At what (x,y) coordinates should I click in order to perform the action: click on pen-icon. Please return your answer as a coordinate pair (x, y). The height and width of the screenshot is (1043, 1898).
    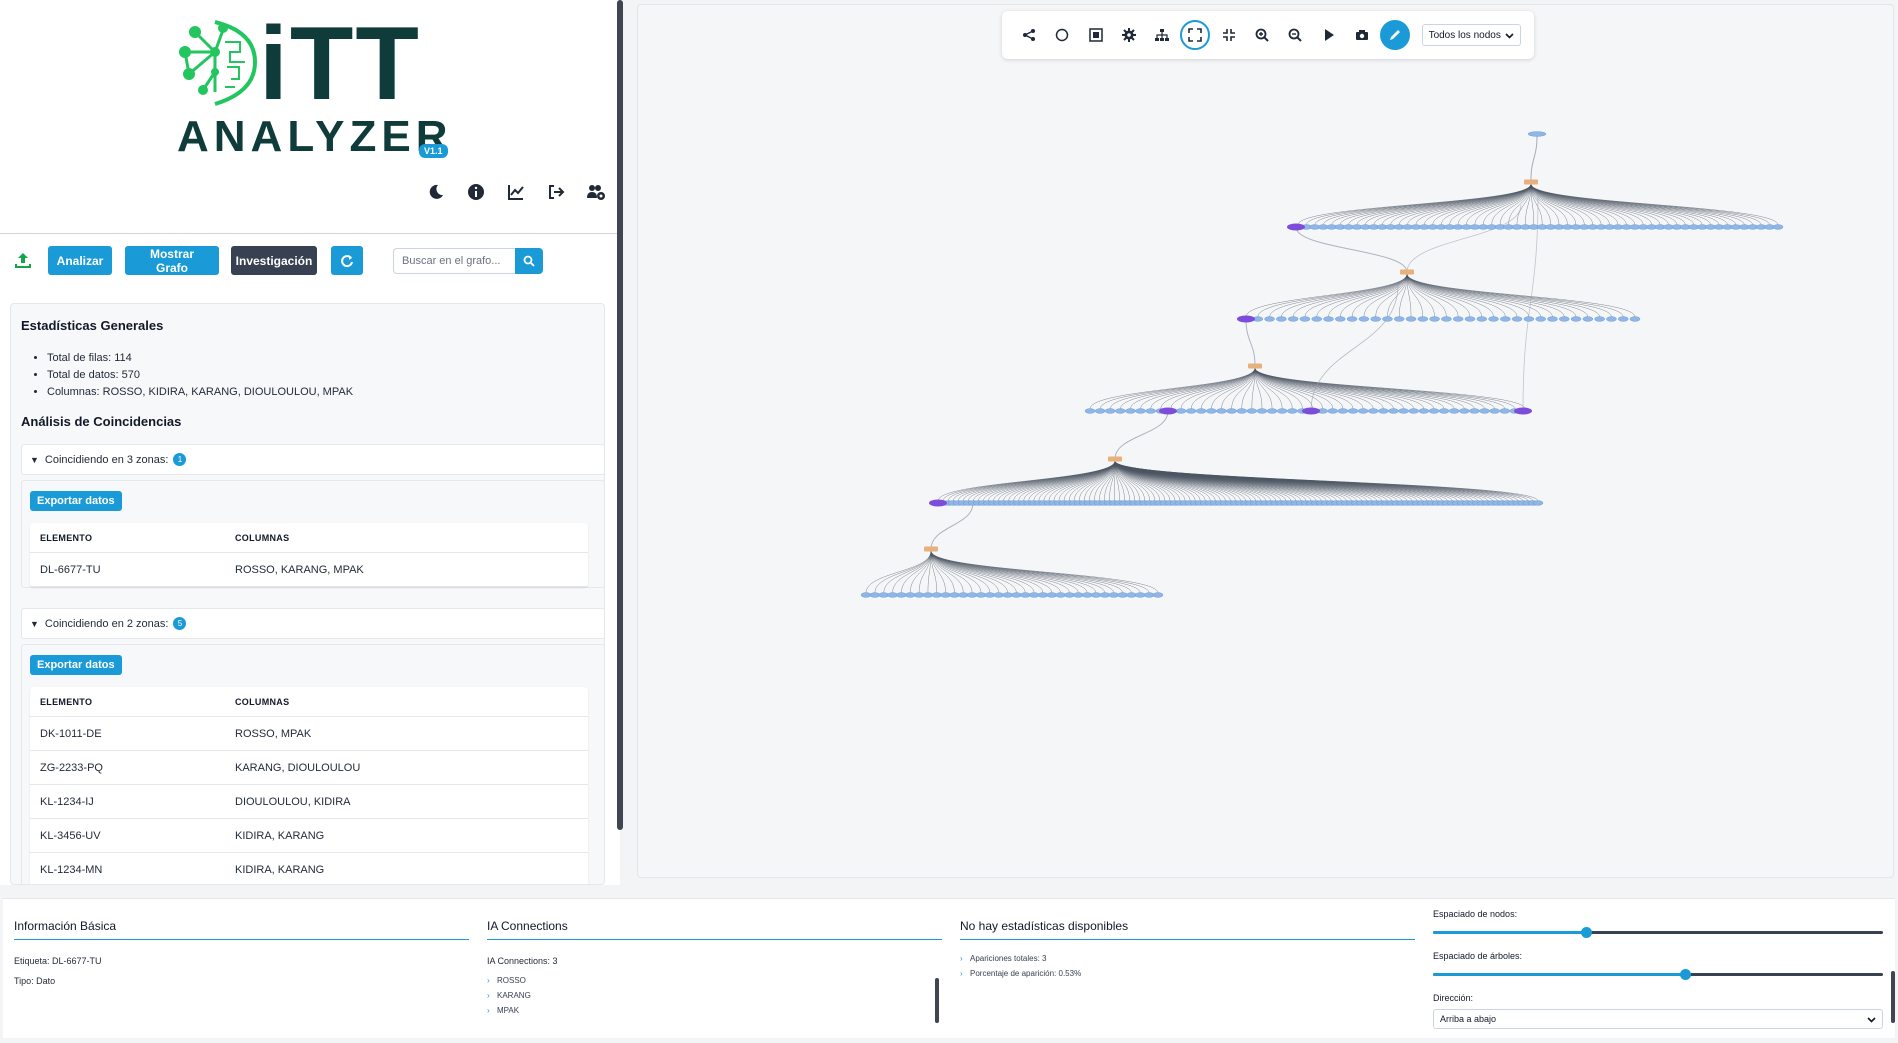
    Looking at the image, I should click on (1395, 35).